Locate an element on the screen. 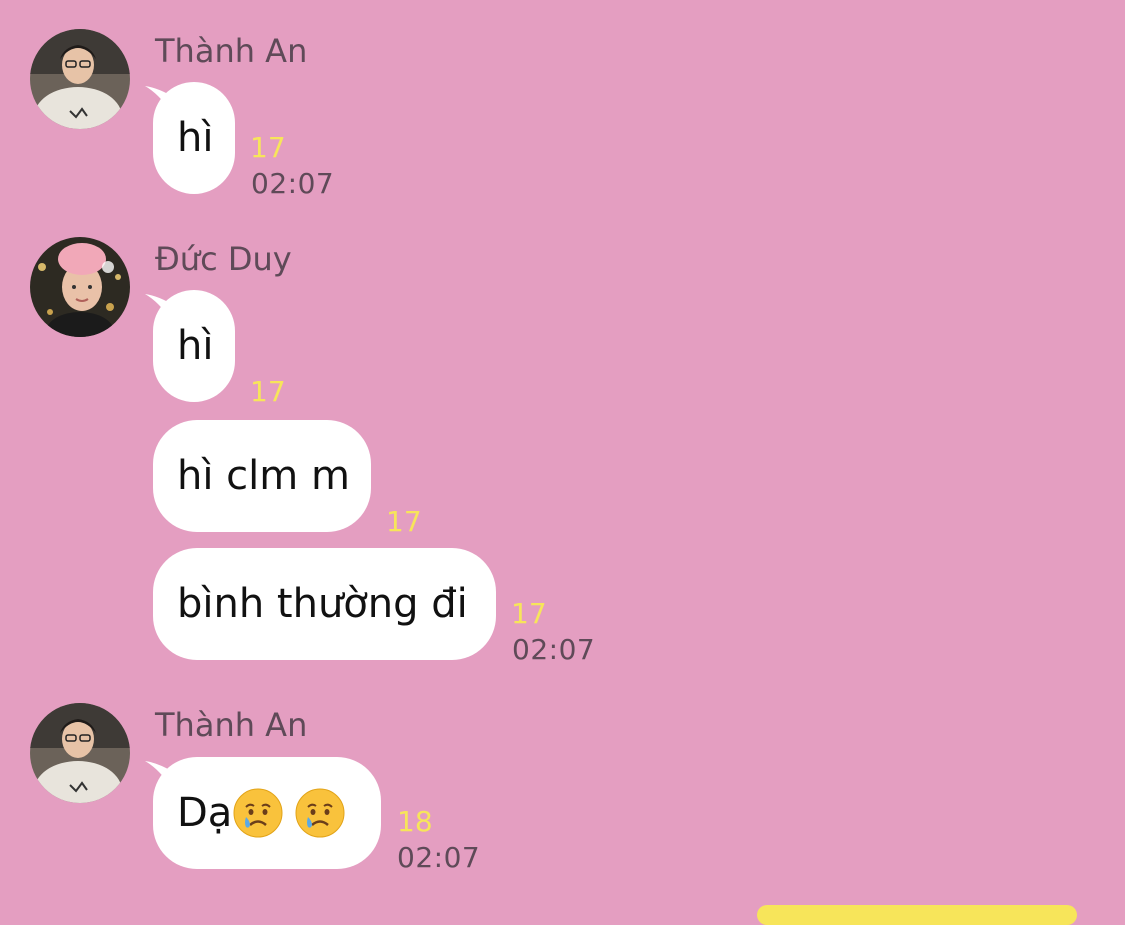 The height and width of the screenshot is (925, 1125). read-count: 18 is located at coordinates (415, 821).